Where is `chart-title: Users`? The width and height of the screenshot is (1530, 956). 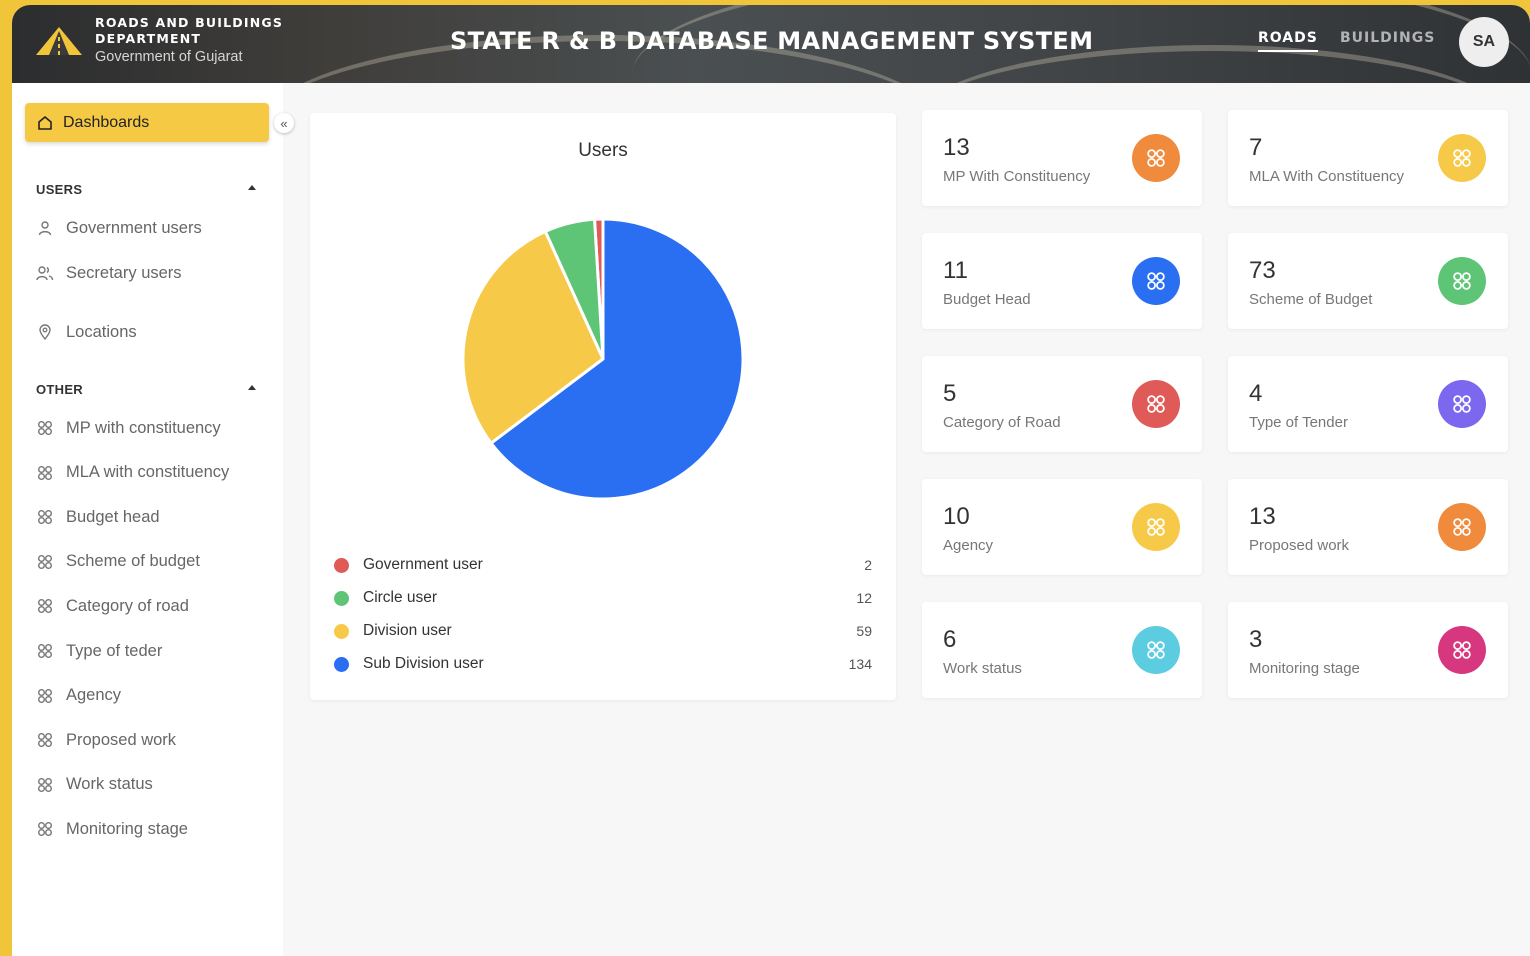 chart-title: Users is located at coordinates (603, 150).